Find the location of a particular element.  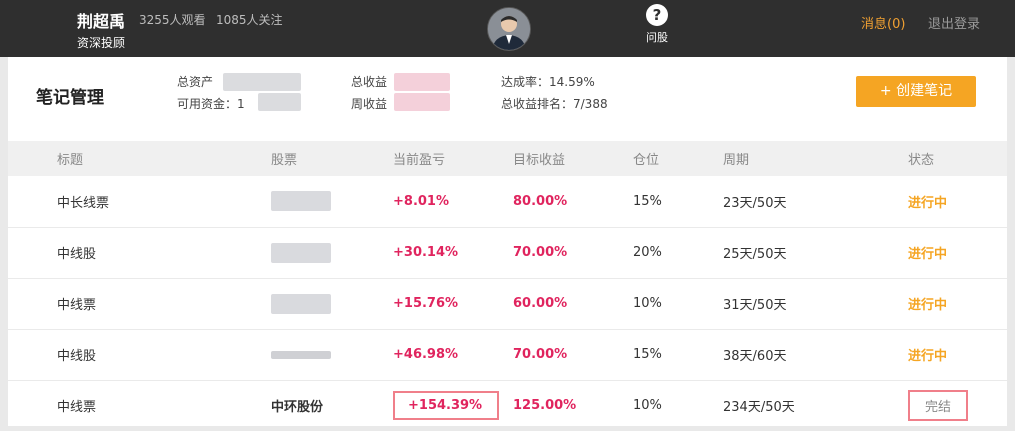

ask-stock-button: ? 问股 is located at coordinates (657, 24).